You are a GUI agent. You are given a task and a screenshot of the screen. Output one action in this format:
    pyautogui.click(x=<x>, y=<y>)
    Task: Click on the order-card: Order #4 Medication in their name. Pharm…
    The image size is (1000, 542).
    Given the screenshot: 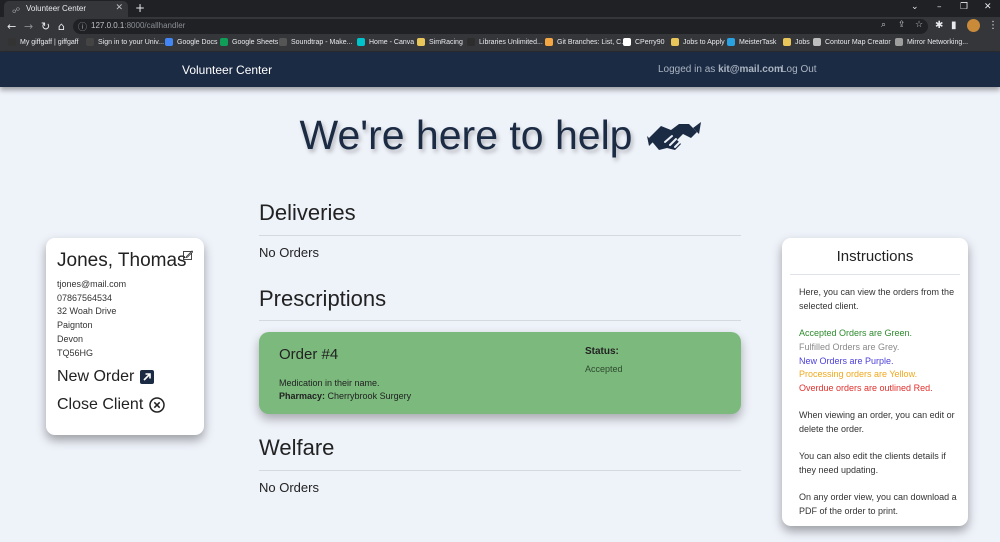 What is the action you would take?
    pyautogui.click(x=500, y=373)
    